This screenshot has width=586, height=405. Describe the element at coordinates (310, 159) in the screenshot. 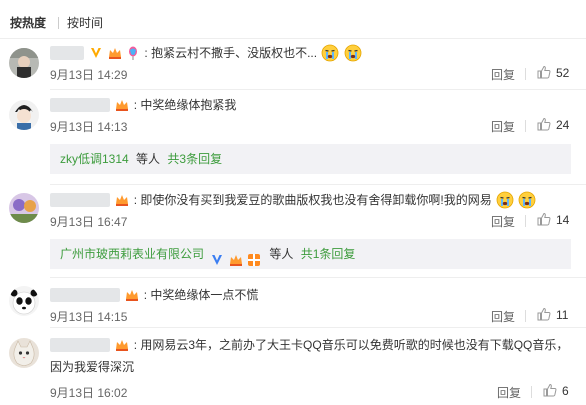

I see `sub-reply-summary: zky低调1314 等人 共3条回复` at that location.